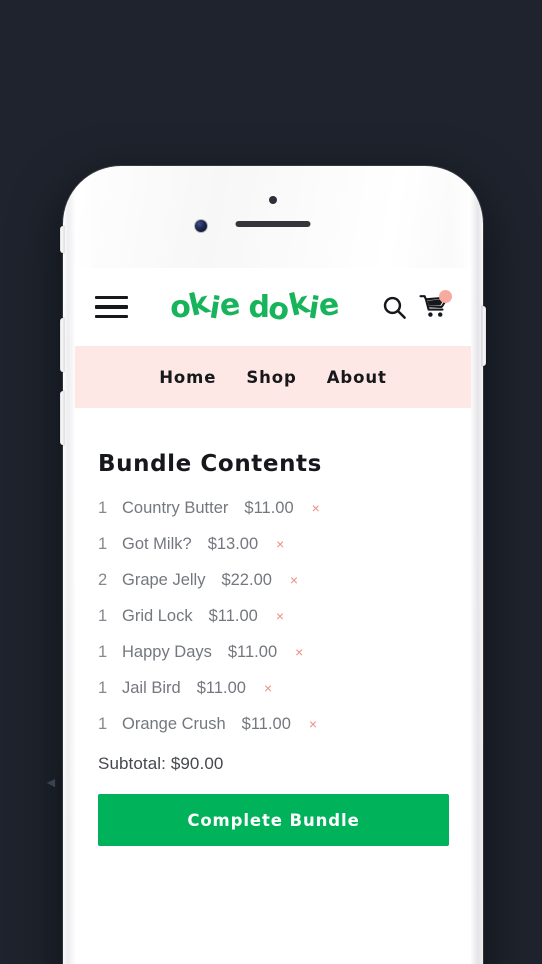 The image size is (542, 964). What do you see at coordinates (394, 307) in the screenshot?
I see `search-icon` at bounding box center [394, 307].